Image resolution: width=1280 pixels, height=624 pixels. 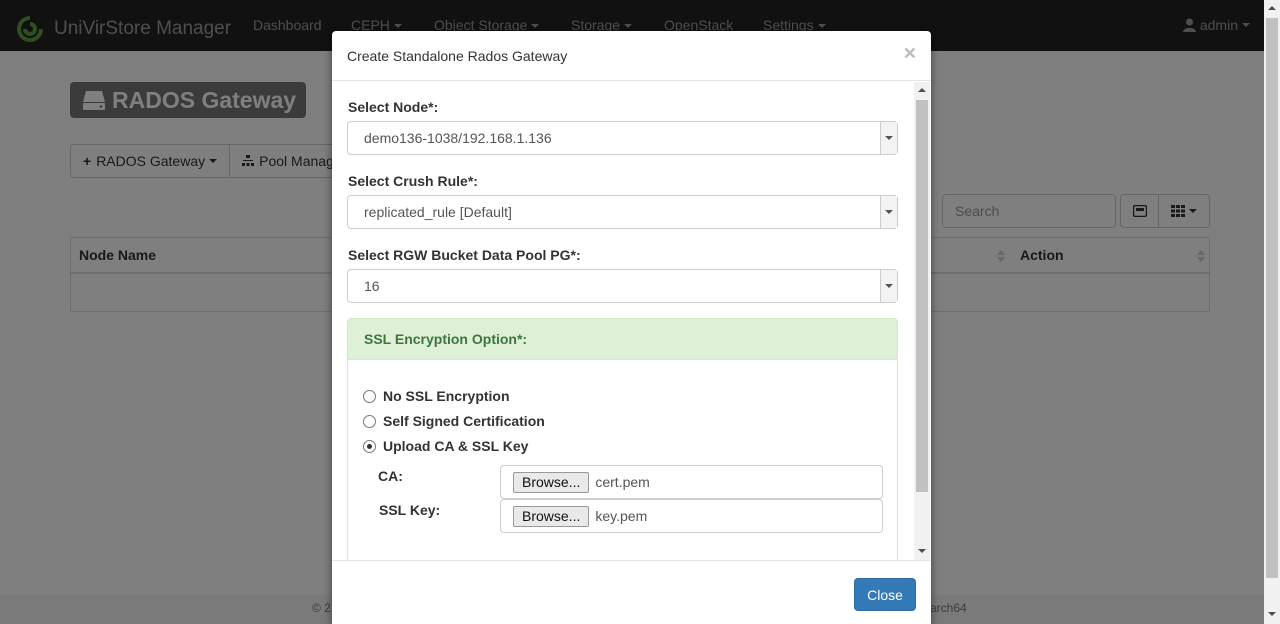 I want to click on crush-rule-select-value: replicated_rule [Default], so click(x=438, y=212).